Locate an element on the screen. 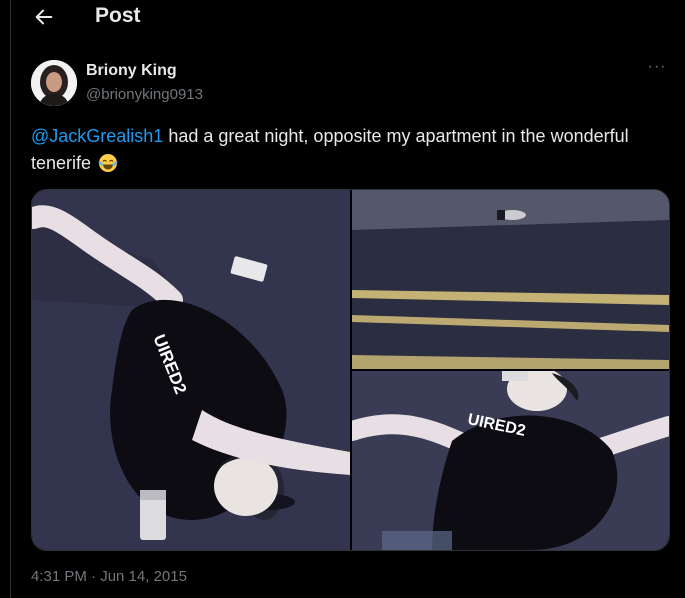  author-name: Briony King is located at coordinates (131, 71).